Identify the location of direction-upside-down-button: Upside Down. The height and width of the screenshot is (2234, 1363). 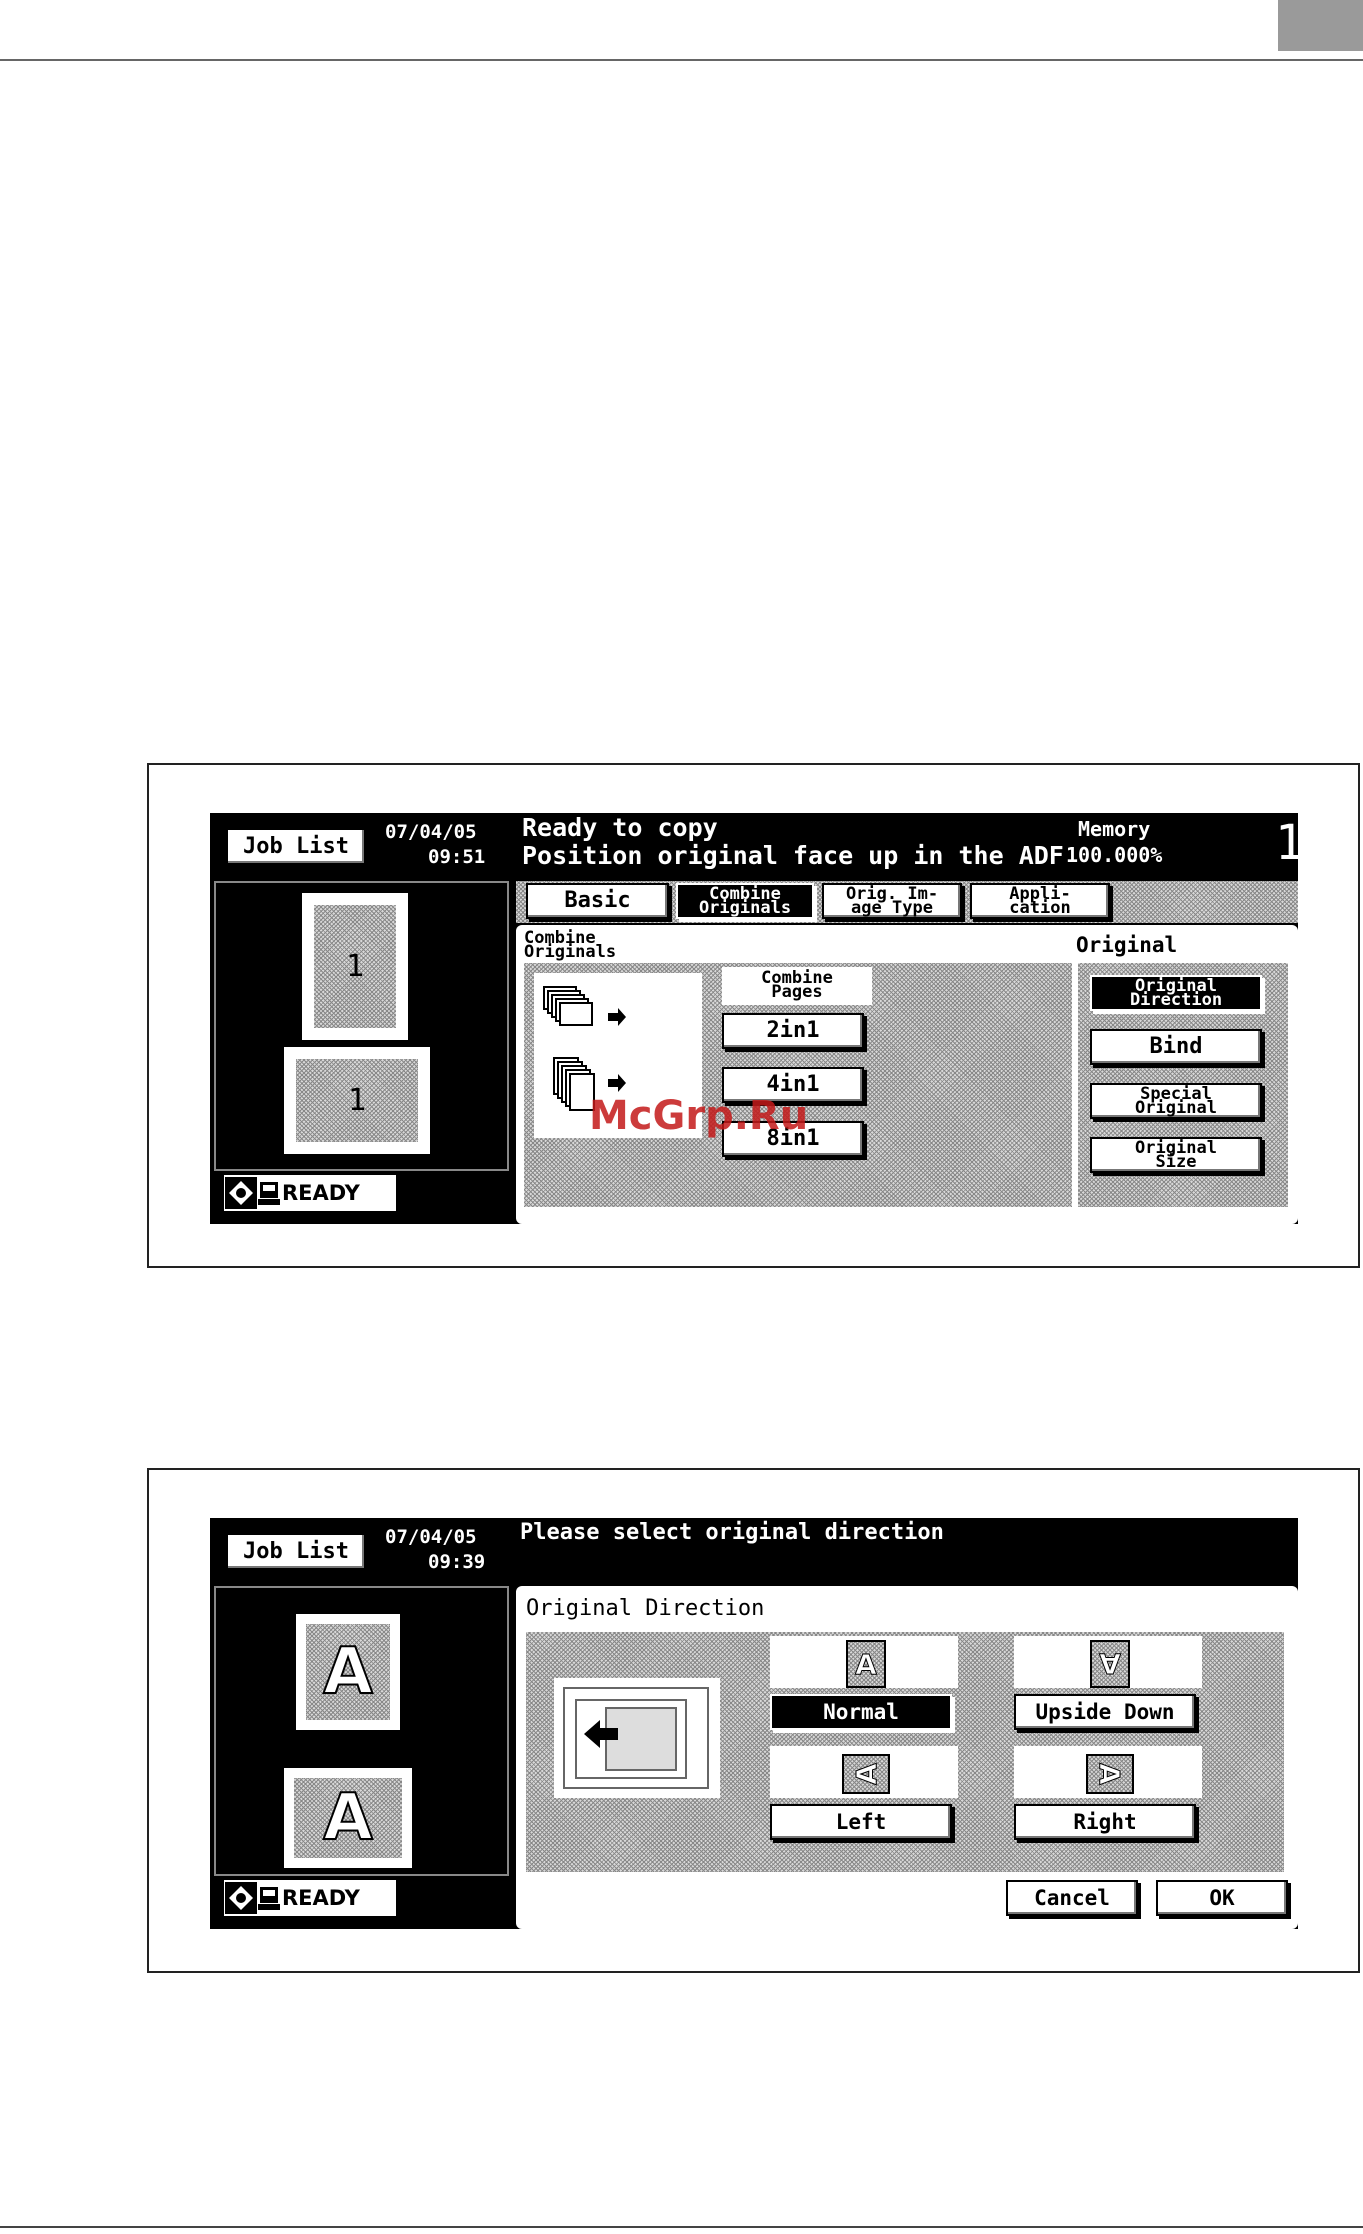
(1105, 1712).